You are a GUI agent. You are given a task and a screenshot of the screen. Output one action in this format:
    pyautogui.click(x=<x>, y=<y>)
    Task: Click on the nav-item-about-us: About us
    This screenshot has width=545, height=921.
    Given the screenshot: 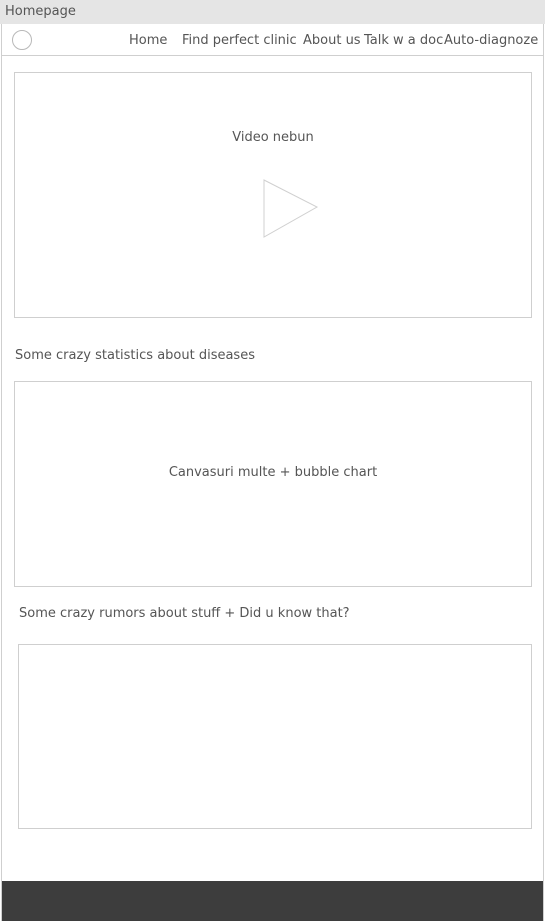 What is the action you would take?
    pyautogui.click(x=332, y=40)
    